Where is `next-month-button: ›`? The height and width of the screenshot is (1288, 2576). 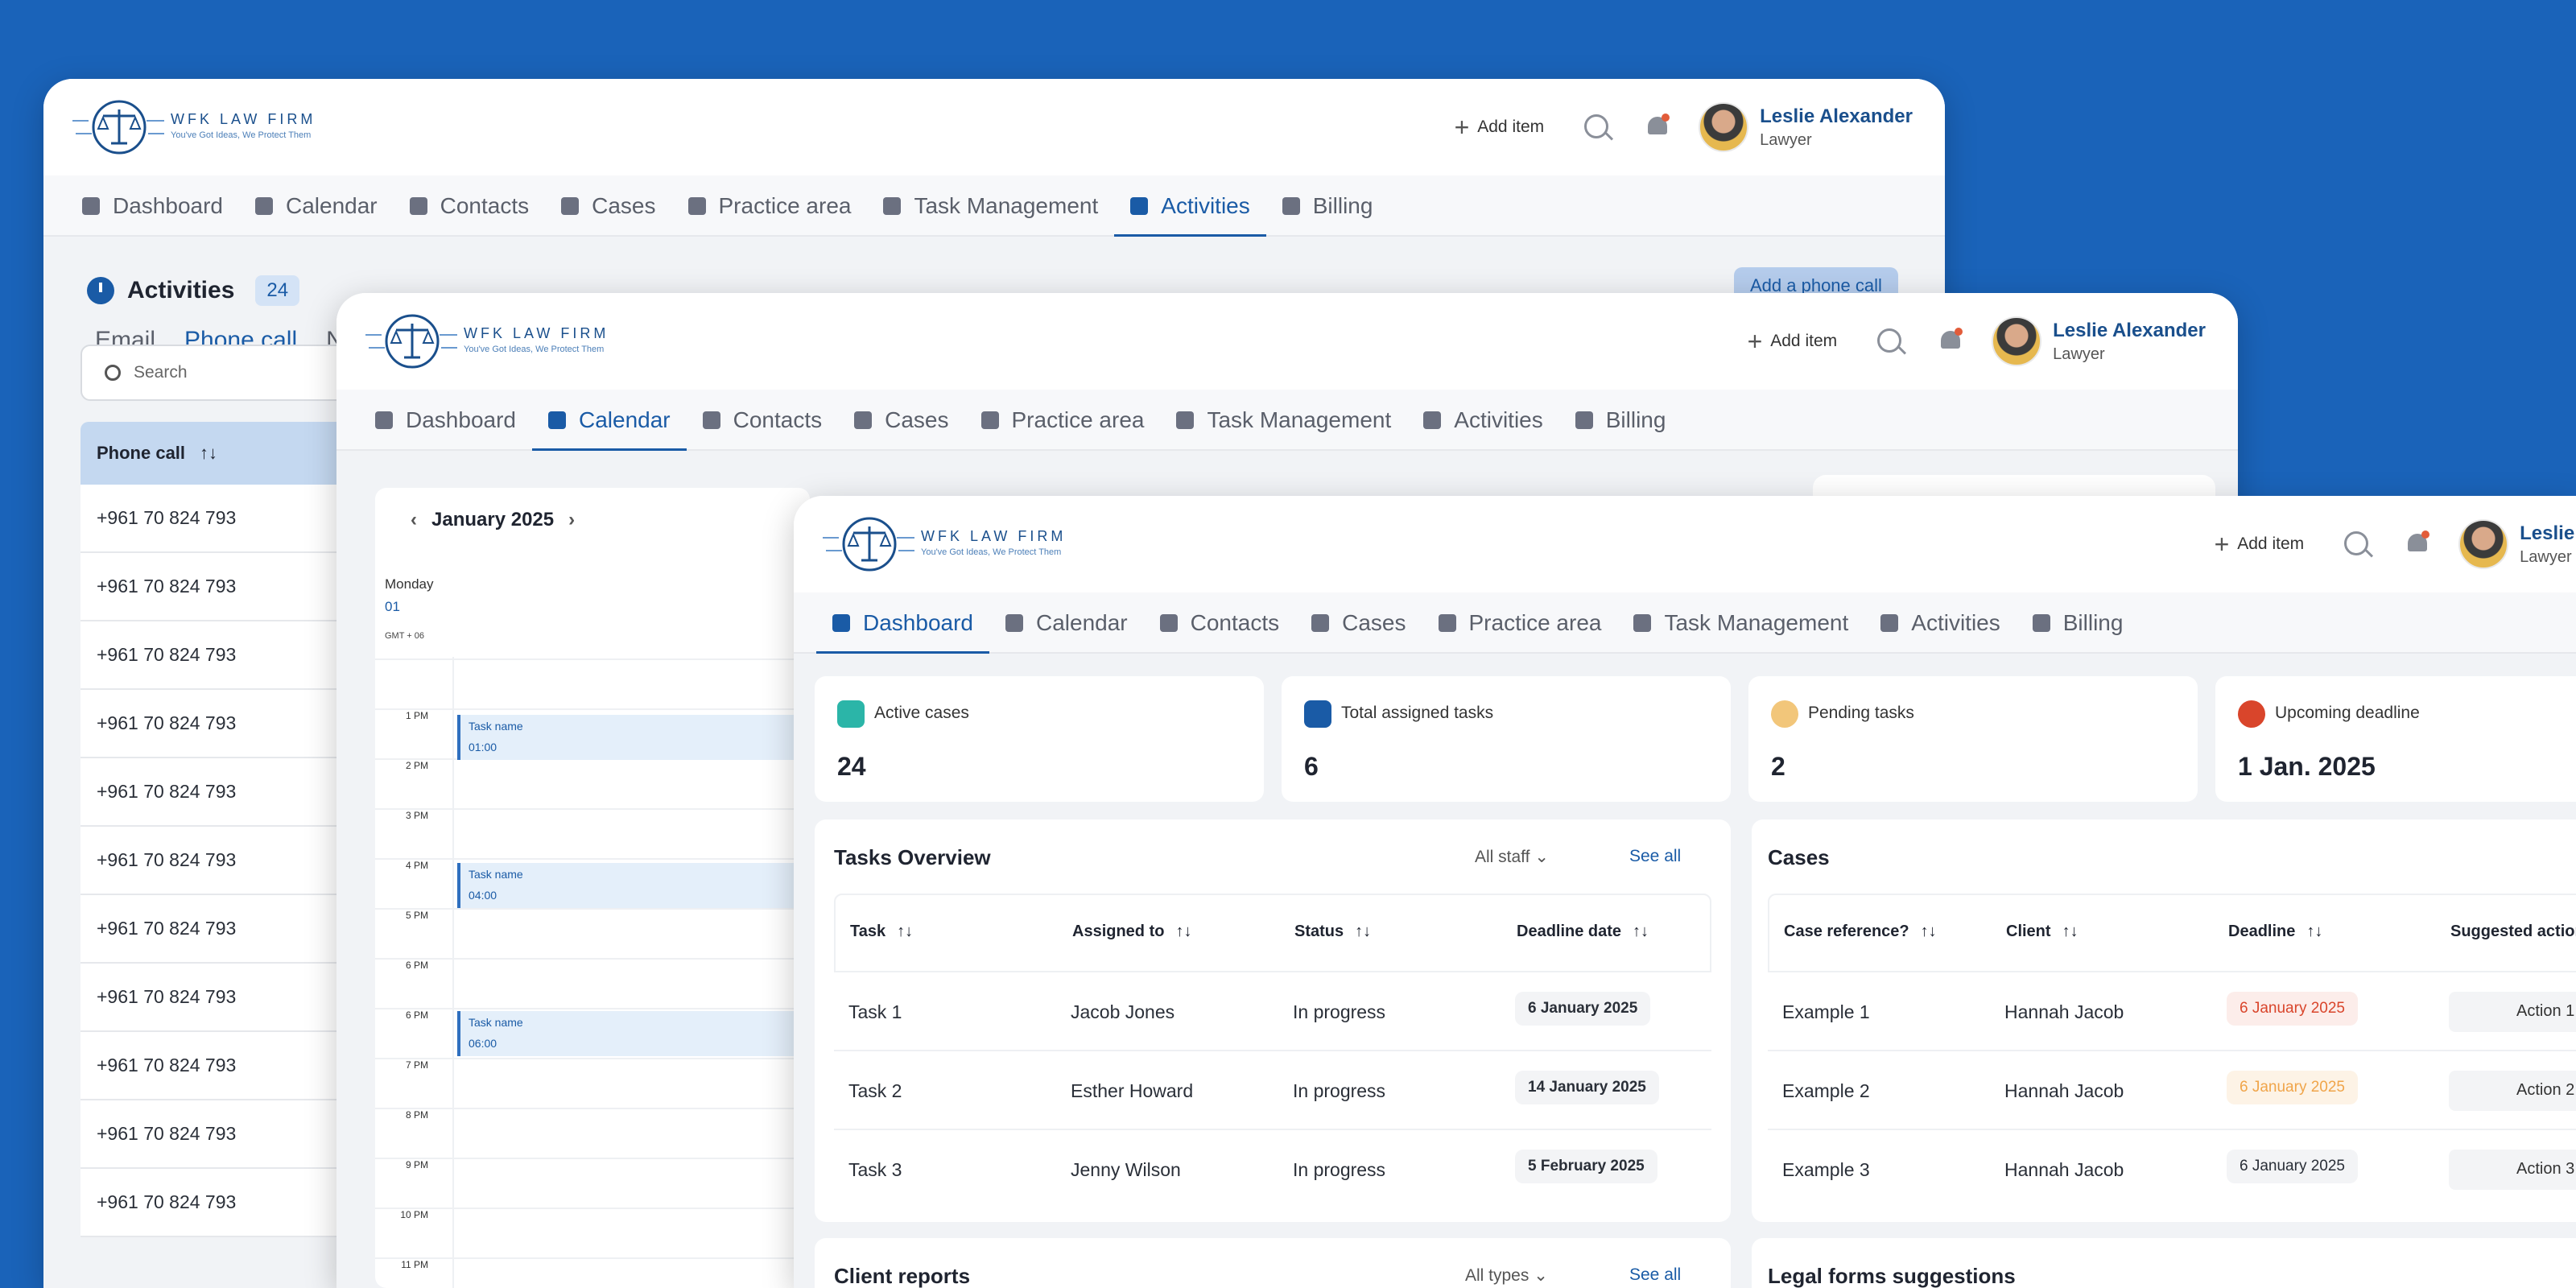
next-month-button: › is located at coordinates (571, 520).